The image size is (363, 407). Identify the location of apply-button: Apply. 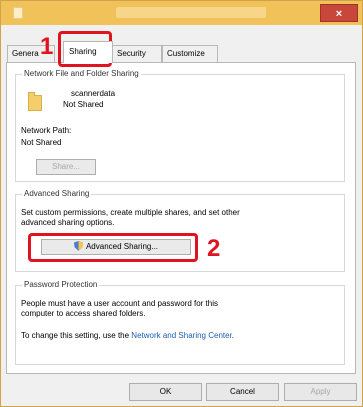
(320, 392).